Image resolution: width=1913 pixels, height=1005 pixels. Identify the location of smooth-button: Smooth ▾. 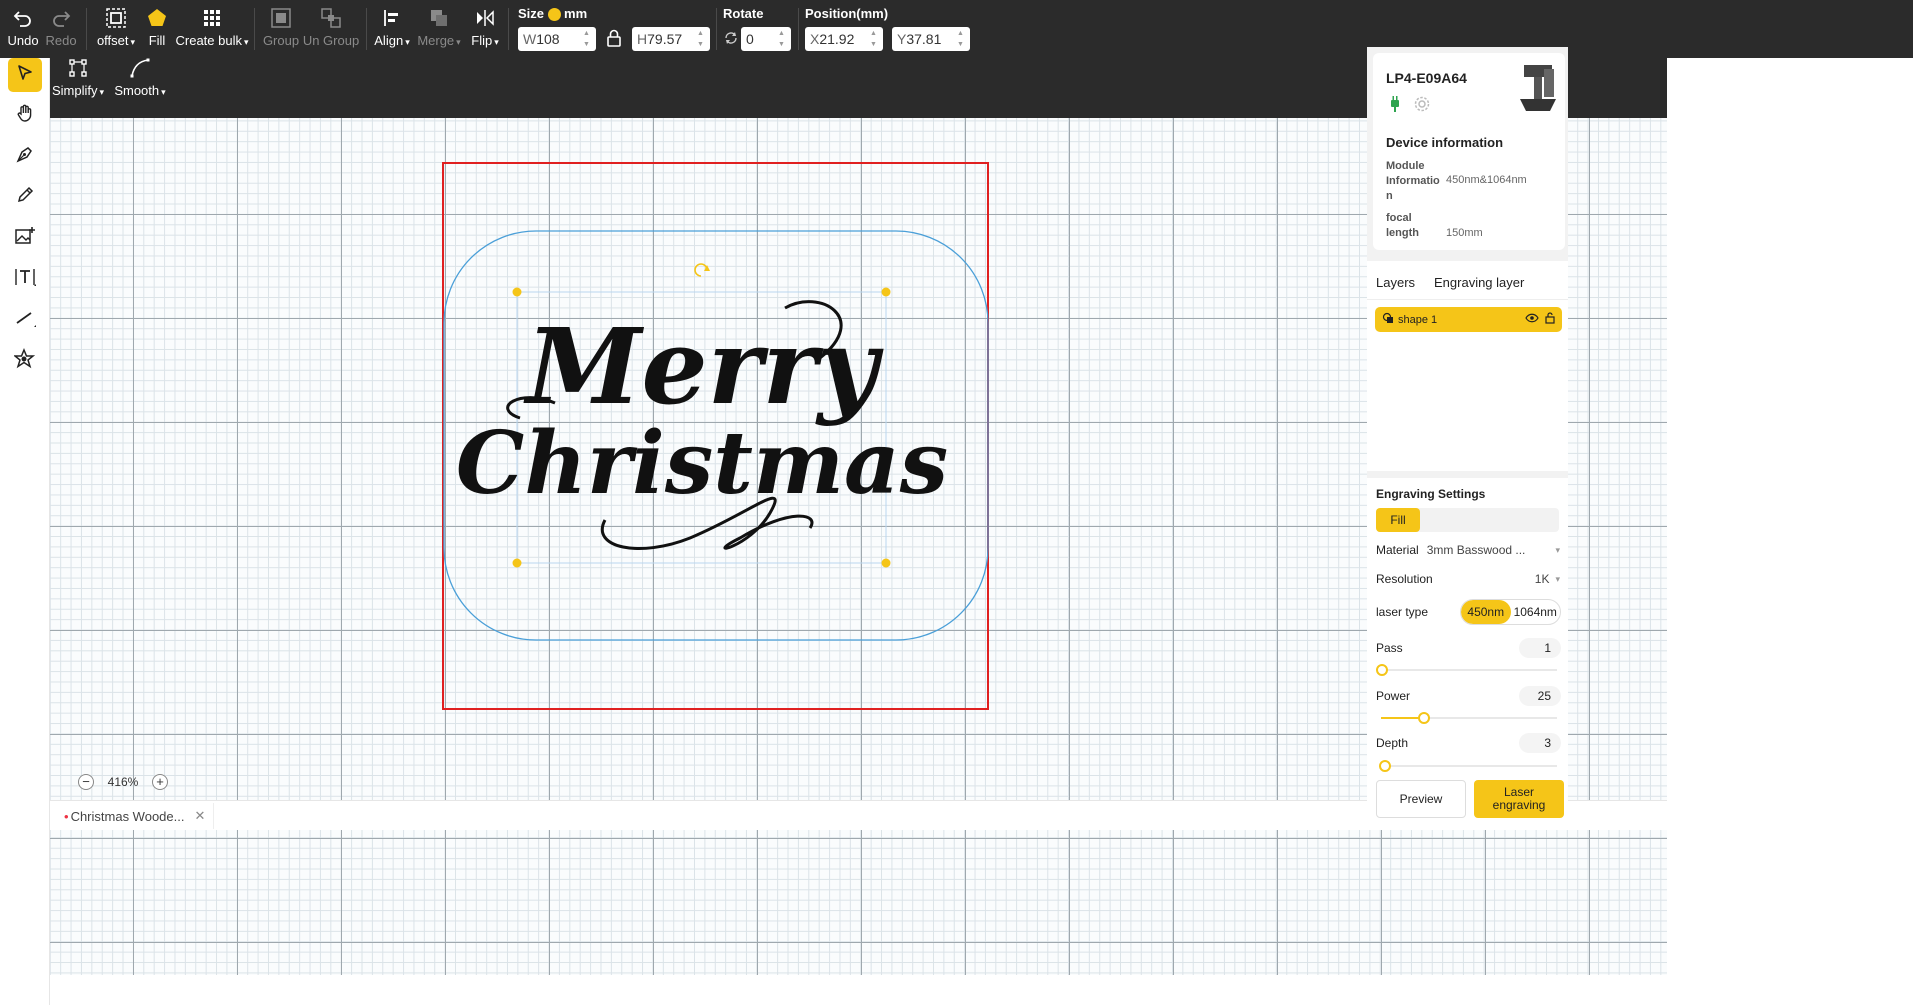
(140, 79).